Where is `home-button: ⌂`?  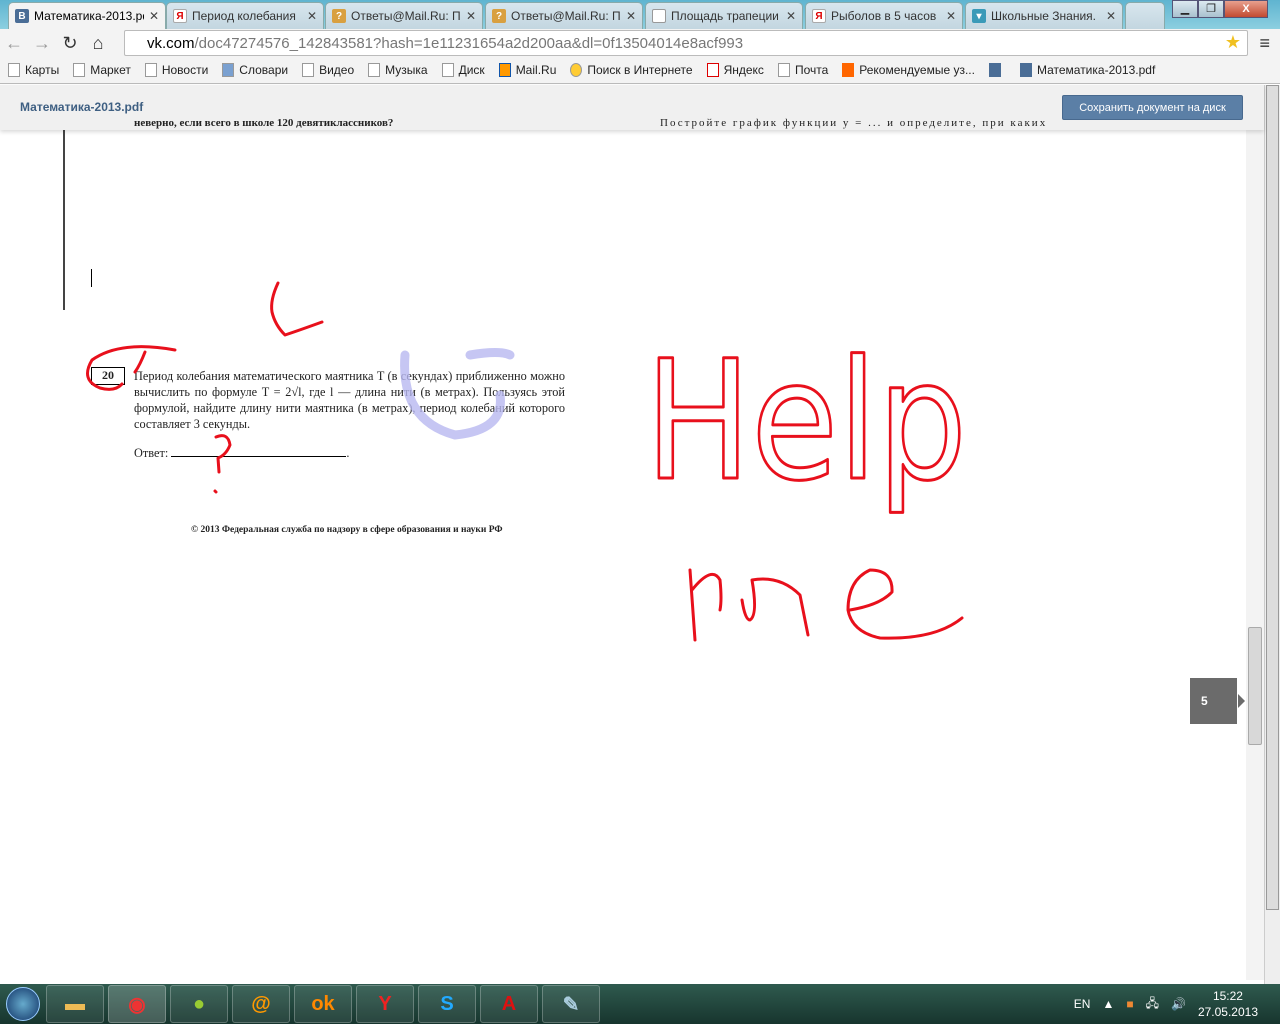 home-button: ⌂ is located at coordinates (98, 43).